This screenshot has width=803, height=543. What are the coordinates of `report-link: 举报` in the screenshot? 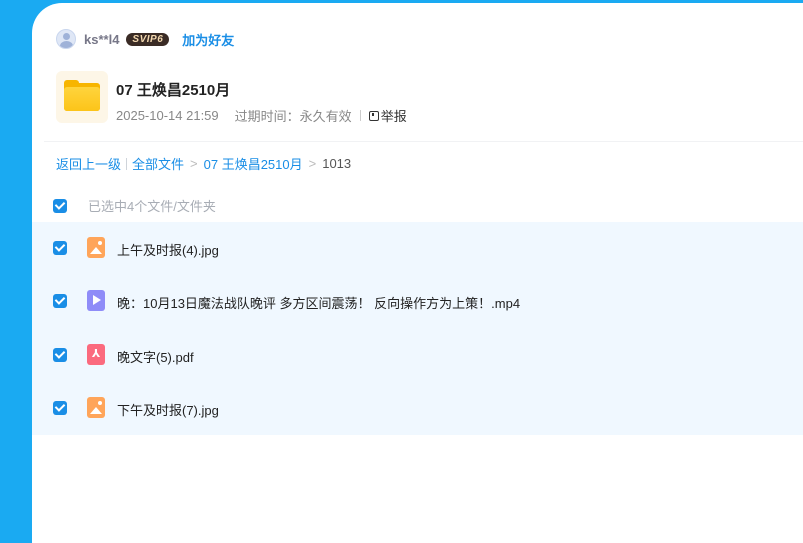 It's located at (387, 115).